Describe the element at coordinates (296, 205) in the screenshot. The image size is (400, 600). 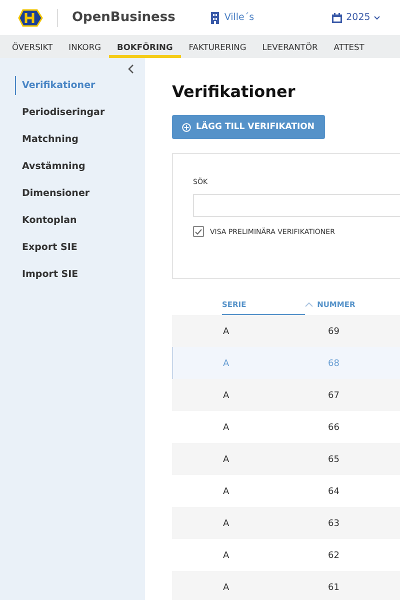
I see `search-field` at that location.